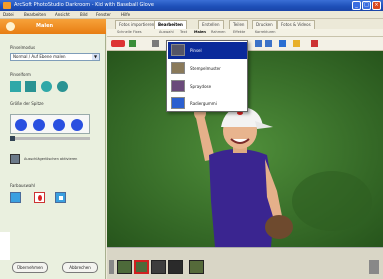 The height and width of the screenshot is (279, 383). What do you see at coordinates (15, 197) in the screenshot?
I see `color-picker-icon` at bounding box center [15, 197].